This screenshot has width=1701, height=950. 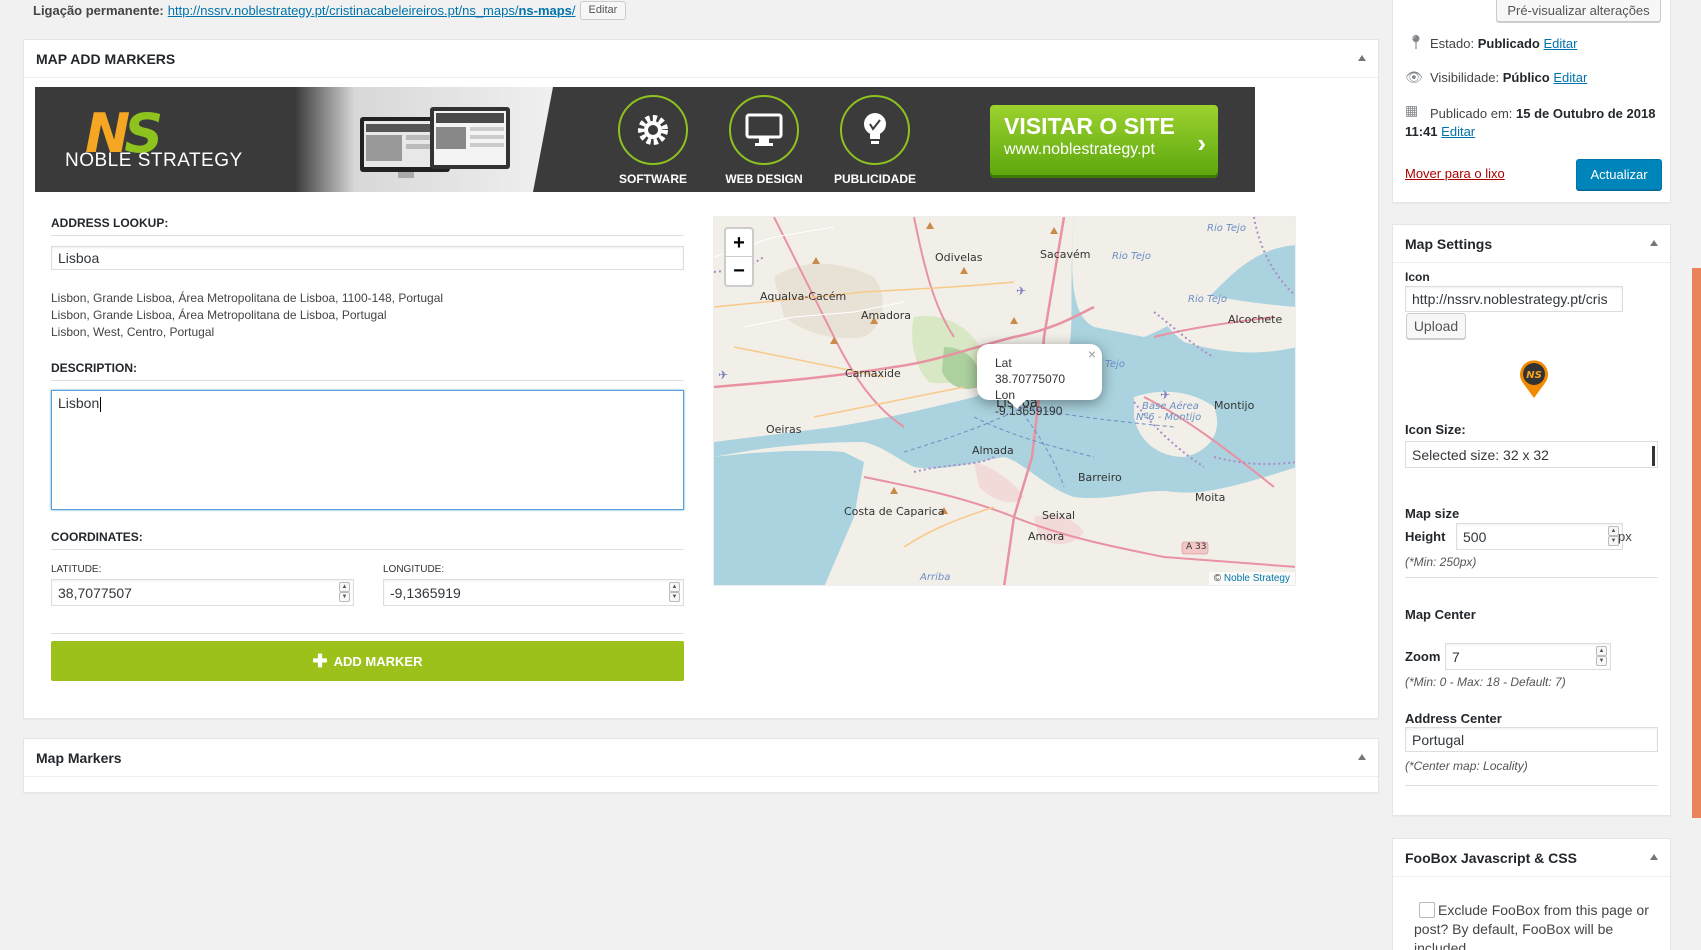 I want to click on map-settings-header: Map Settings, so click(x=1531, y=244).